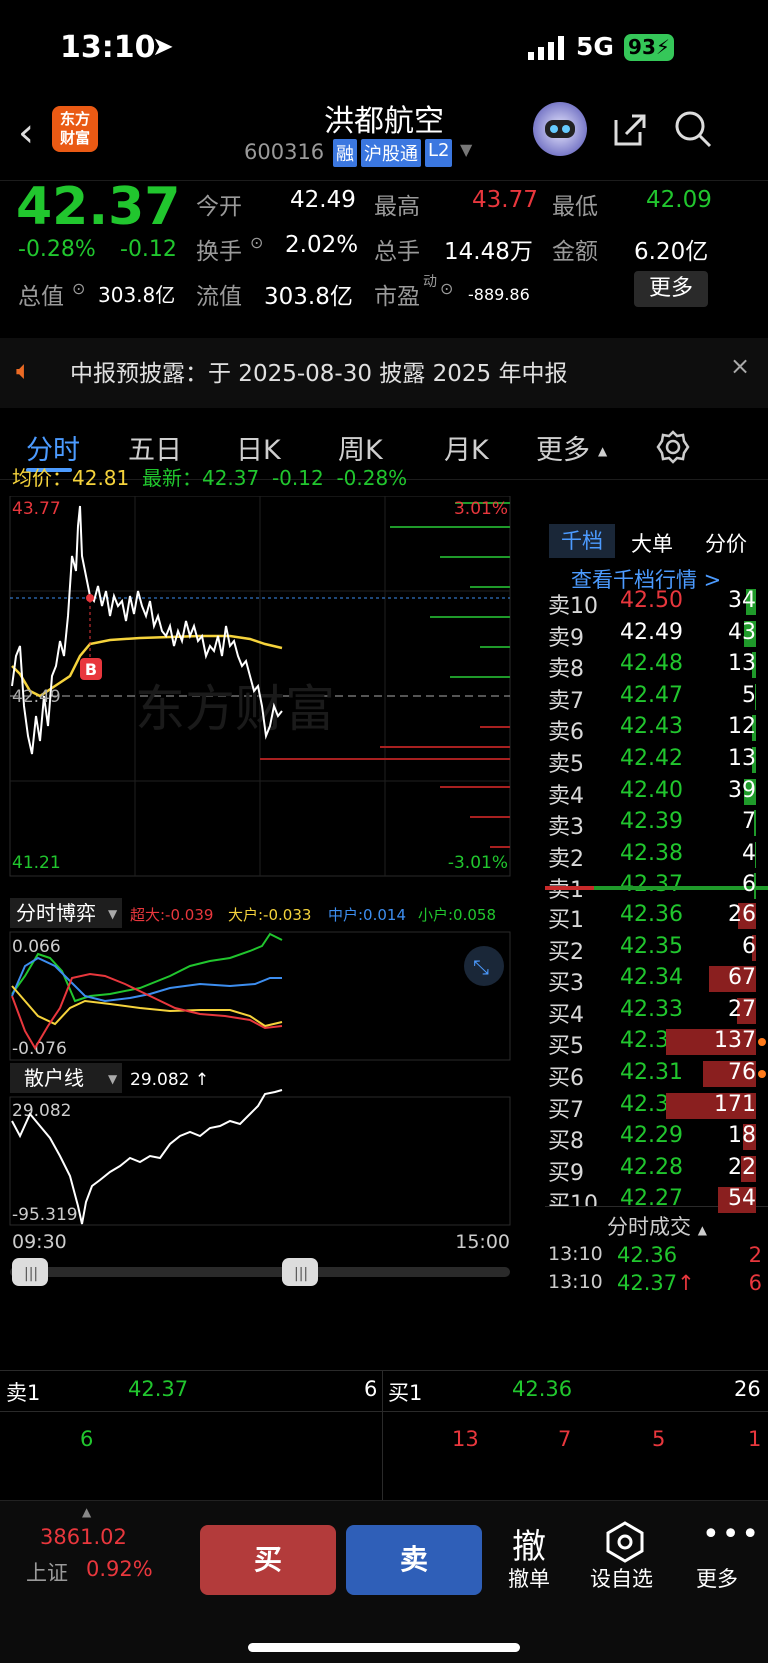  I want to click on bid-row: 买1 42.36 26, so click(656, 916).